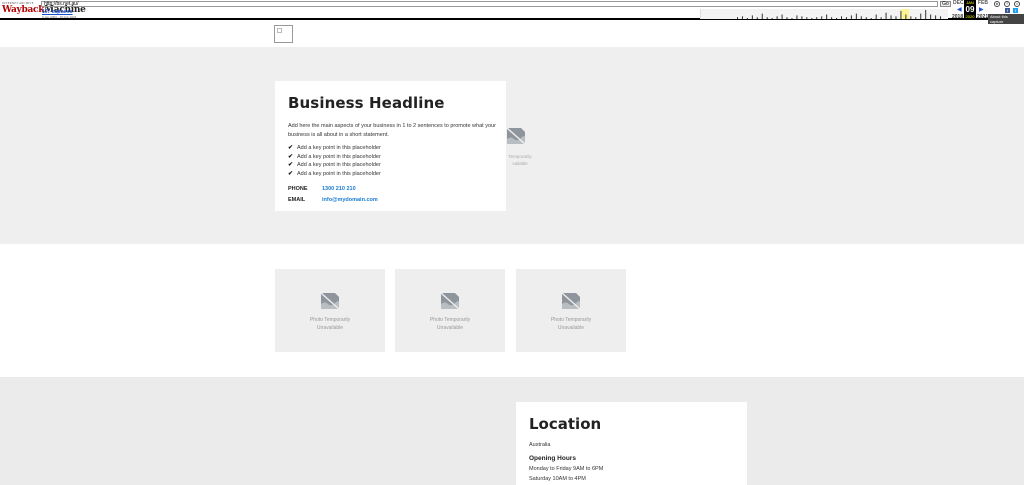  I want to click on hours-line: Monday to Friday 9AM to 6PM, so click(566, 469).